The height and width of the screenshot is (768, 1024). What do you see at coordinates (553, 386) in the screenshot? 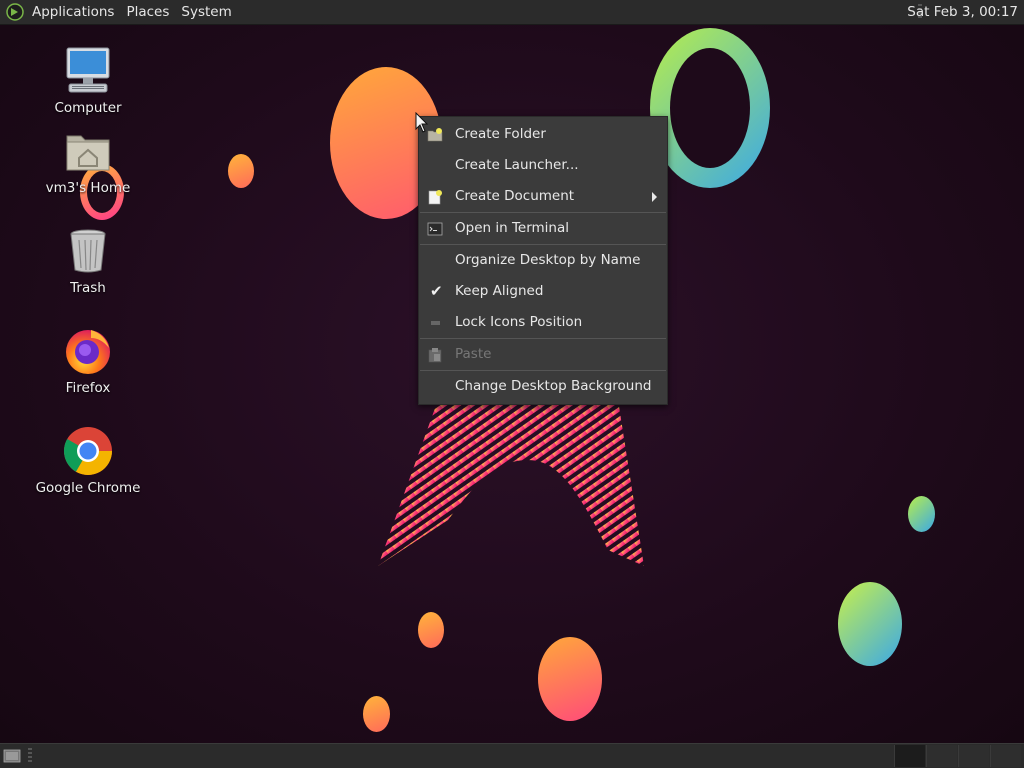
I see `menu-item-label: Change Desktop Background` at bounding box center [553, 386].